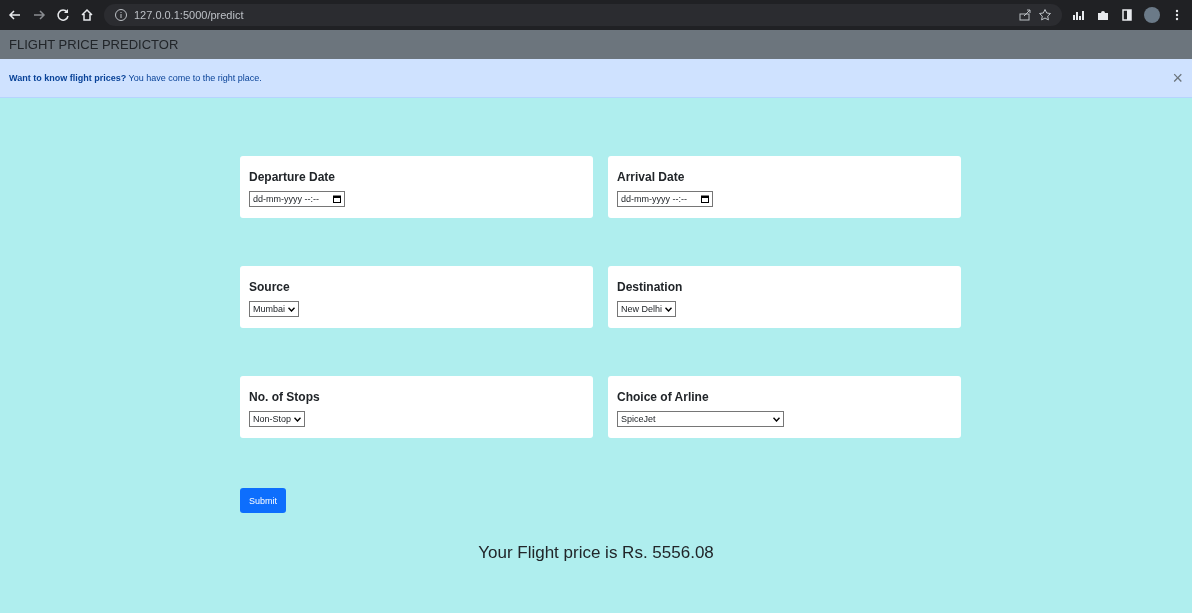  What do you see at coordinates (1152, 15) in the screenshot?
I see `avatar-icon` at bounding box center [1152, 15].